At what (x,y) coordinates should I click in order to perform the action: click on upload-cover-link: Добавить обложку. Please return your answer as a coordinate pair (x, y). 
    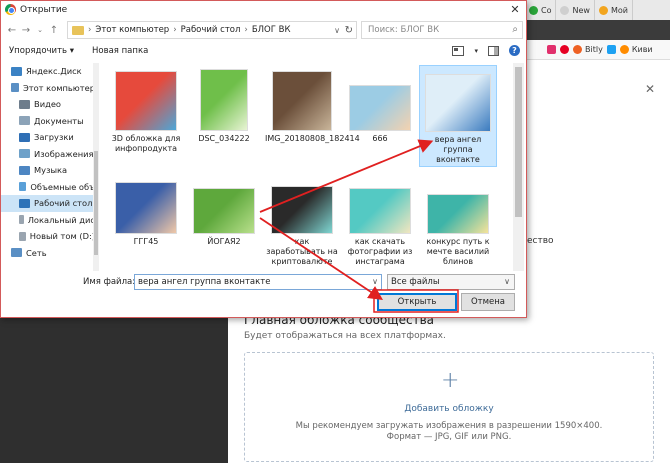
    Looking at the image, I should click on (449, 409).